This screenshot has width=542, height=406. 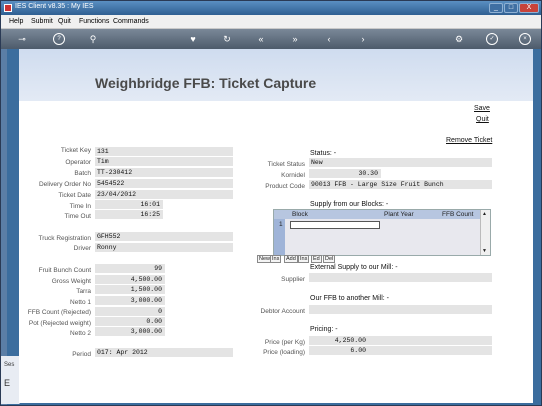 What do you see at coordinates (284, 352) in the screenshot?
I see `price-loading-label: Price (loading)` at bounding box center [284, 352].